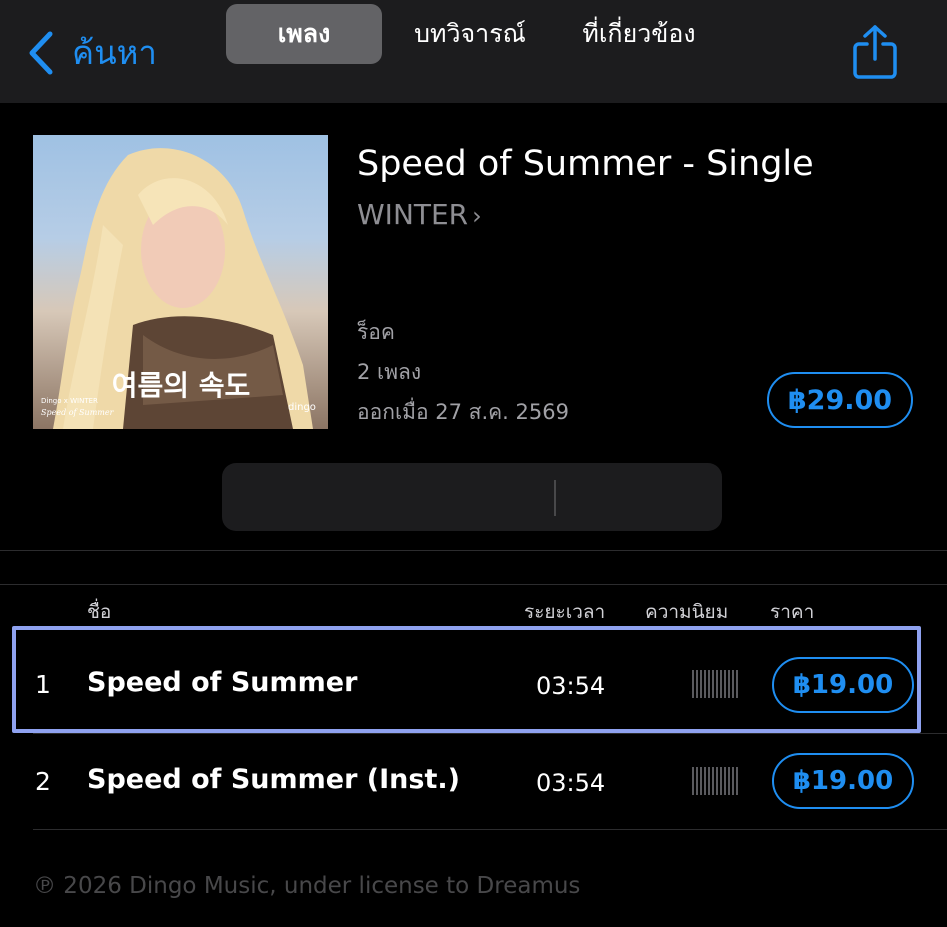  Describe the element at coordinates (687, 612) in the screenshot. I see `column-header-popularity: ความนิยม` at that location.